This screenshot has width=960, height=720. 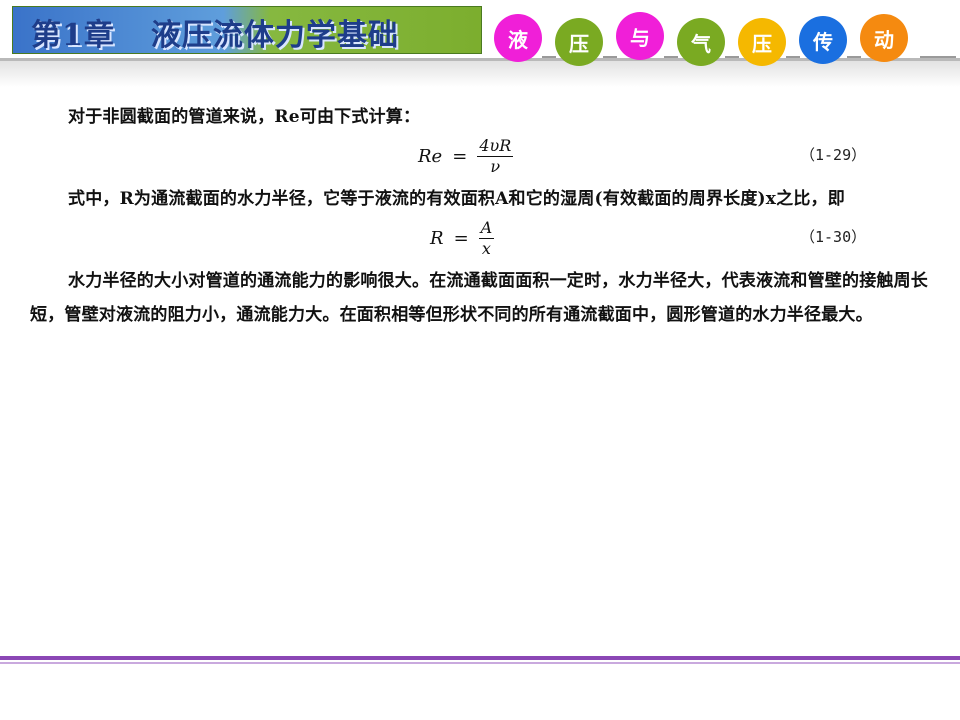 I want to click on eq2-equals: =, so click(x=461, y=238).